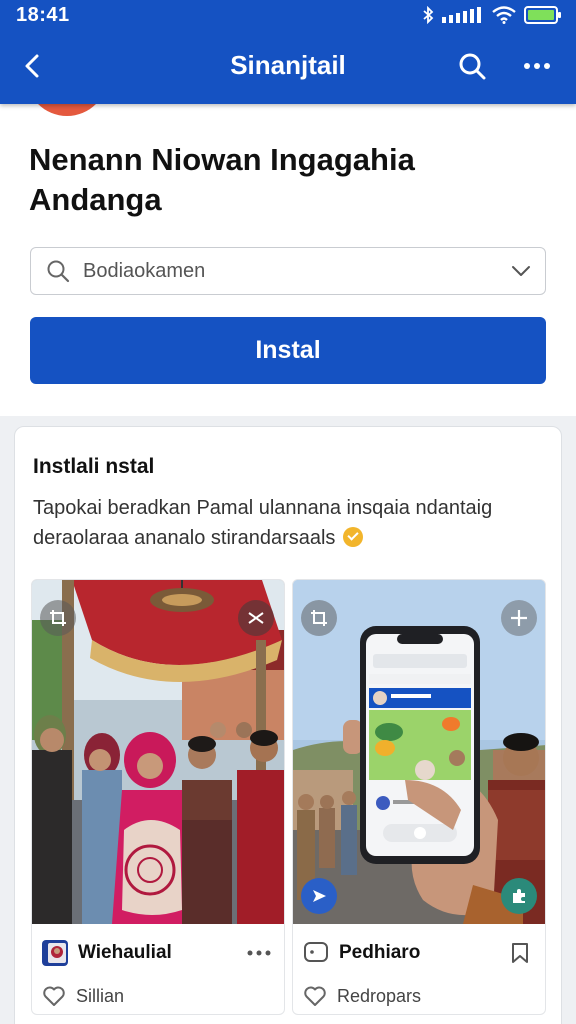 This screenshot has width=576, height=1024. I want to click on puzzle-button, so click(519, 896).